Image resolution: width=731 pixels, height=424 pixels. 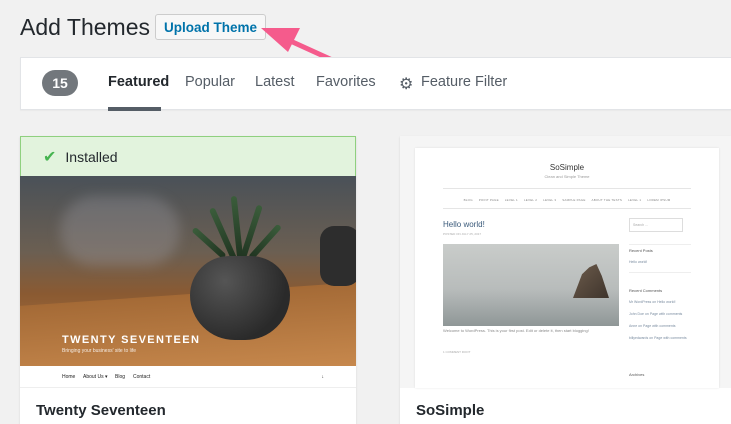 What do you see at coordinates (464, 82) in the screenshot?
I see `feature-filter-button: Feature Filter` at bounding box center [464, 82].